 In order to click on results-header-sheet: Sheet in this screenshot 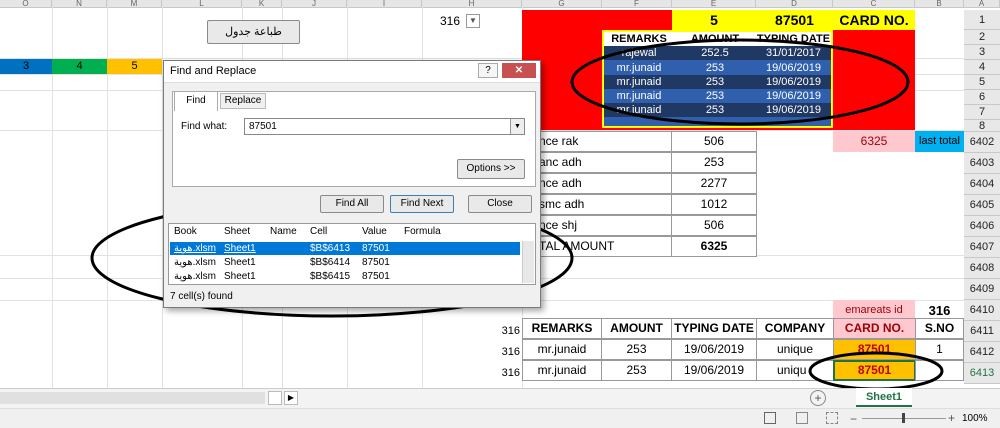, I will do `click(237, 231)`.